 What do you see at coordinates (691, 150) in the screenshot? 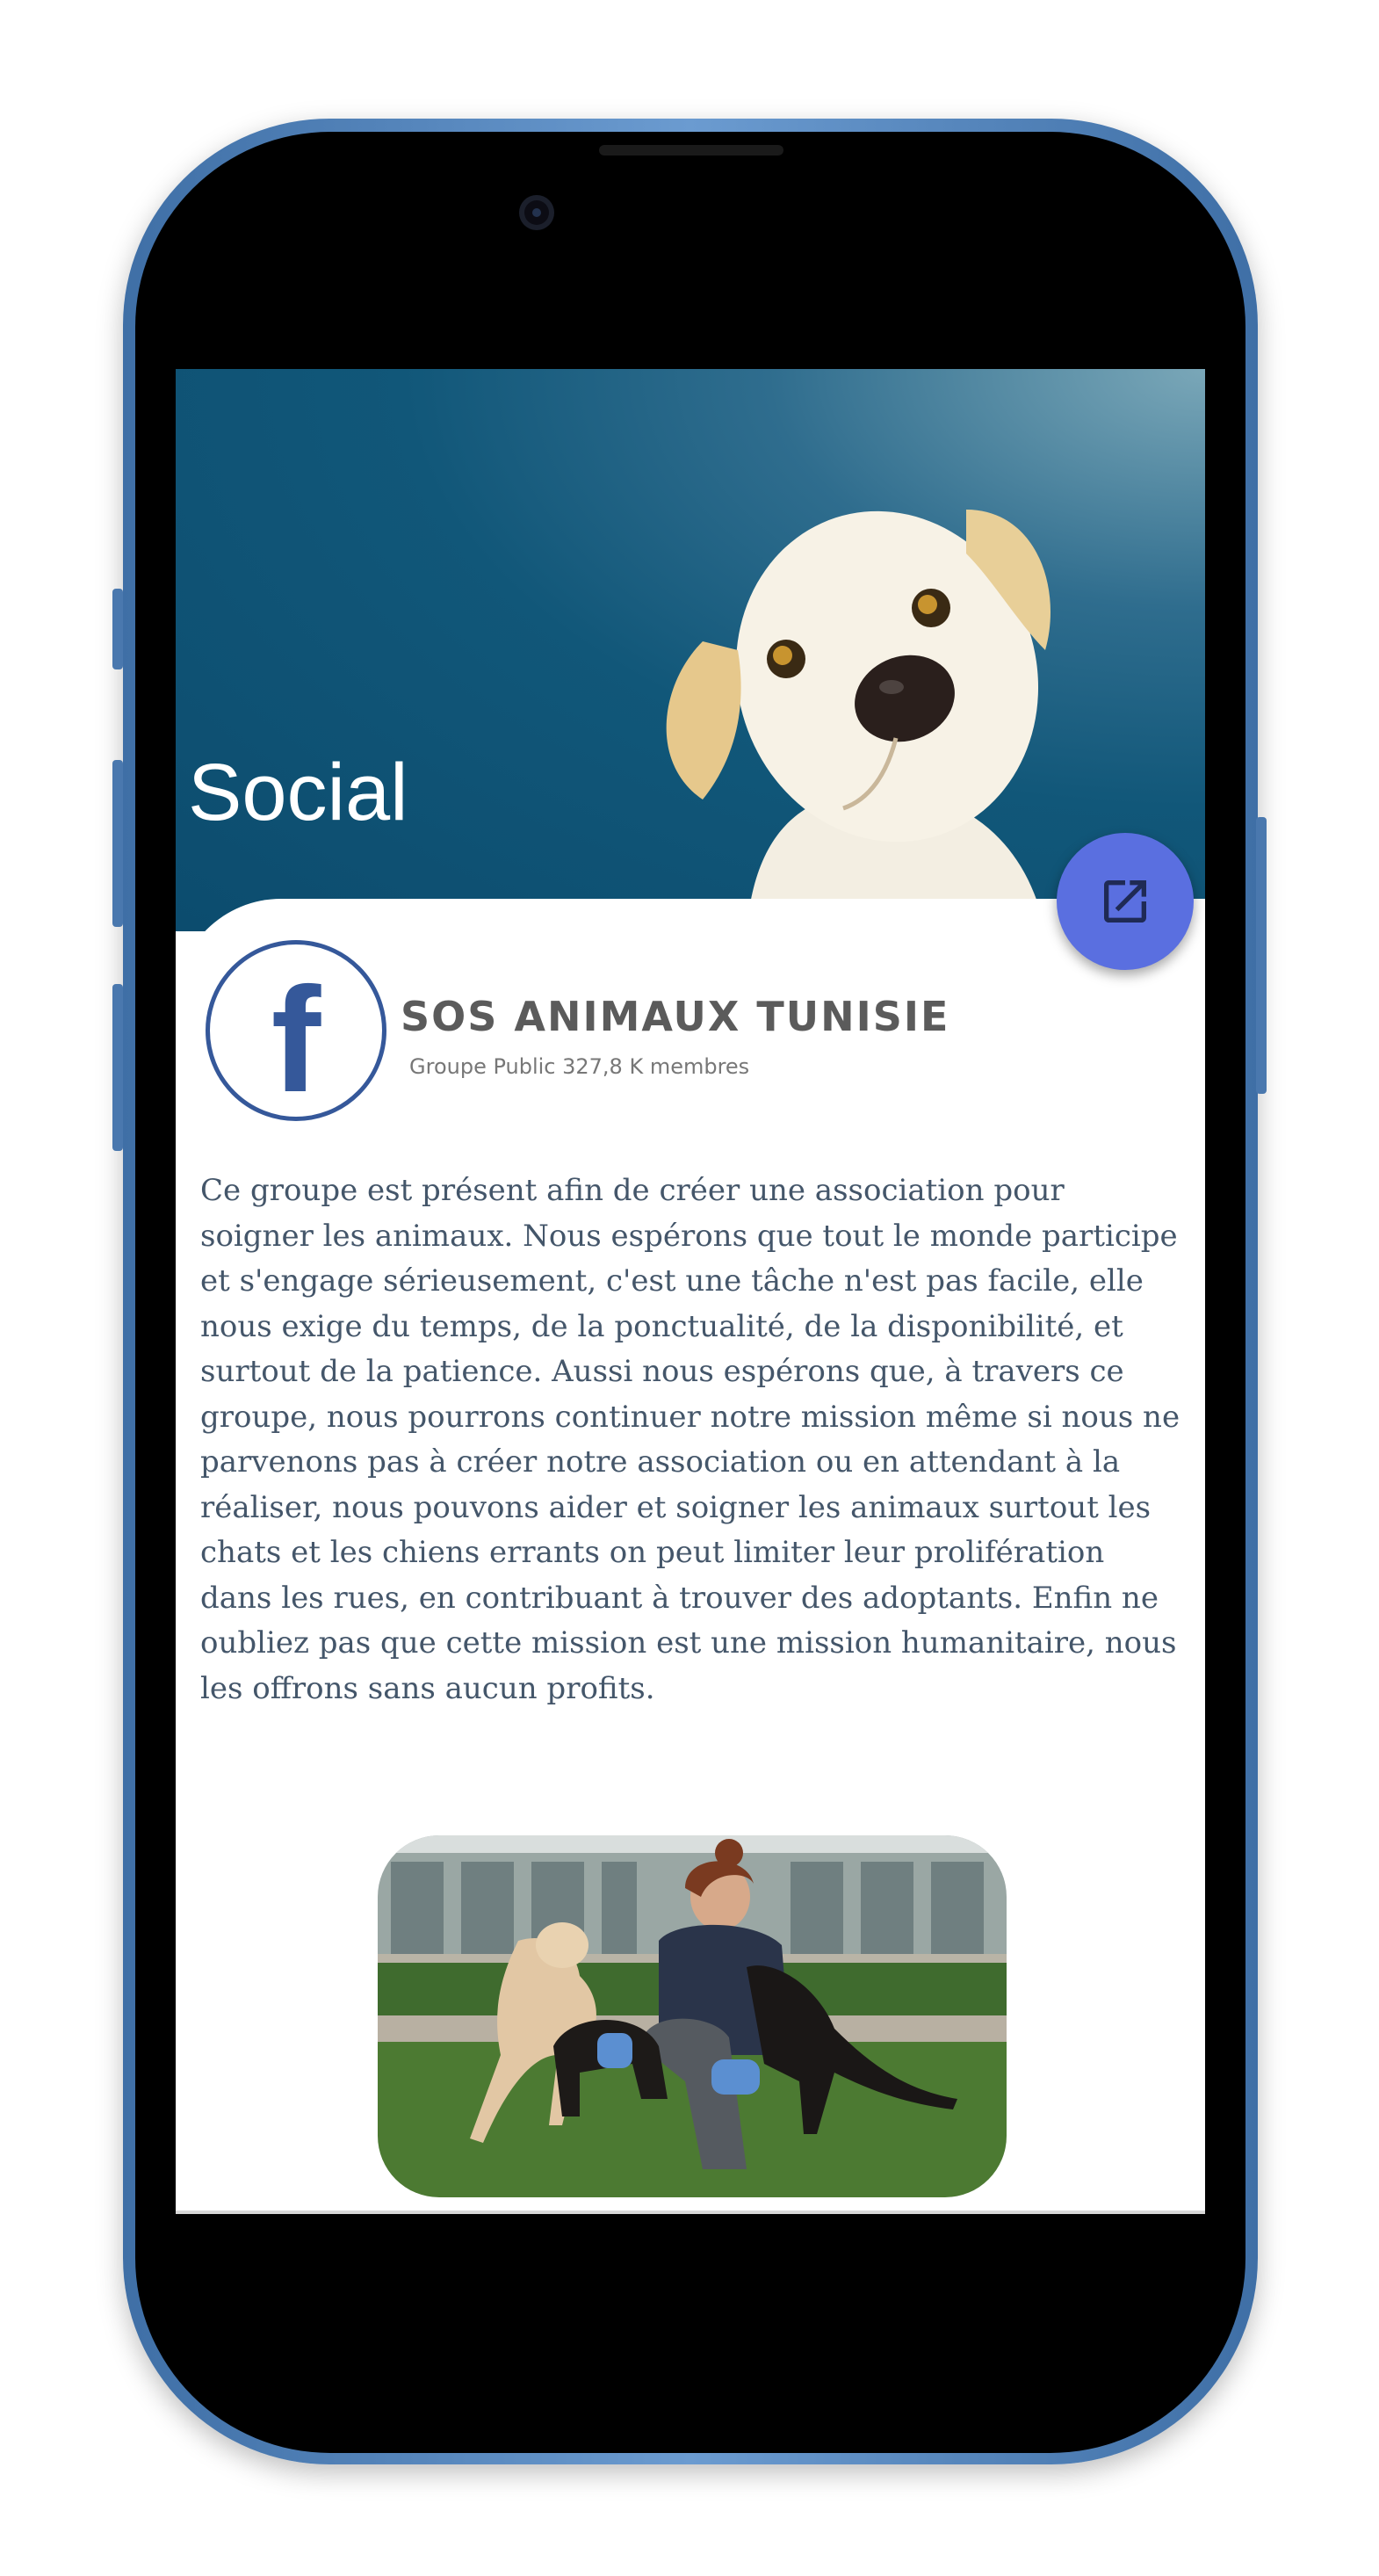
I see `earpiece` at bounding box center [691, 150].